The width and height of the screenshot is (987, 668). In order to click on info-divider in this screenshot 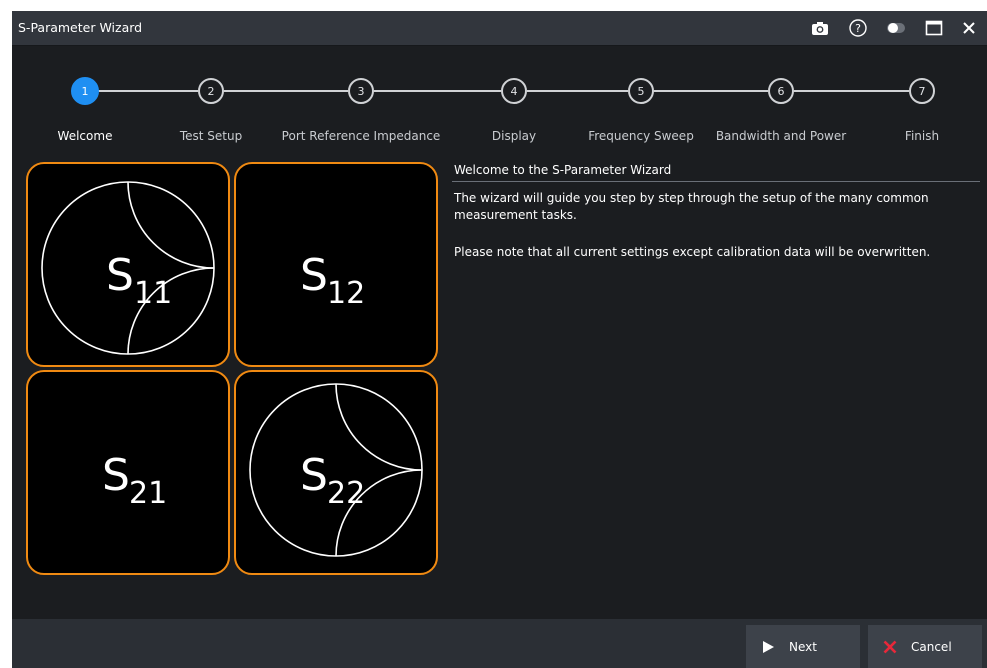, I will do `click(716, 181)`.